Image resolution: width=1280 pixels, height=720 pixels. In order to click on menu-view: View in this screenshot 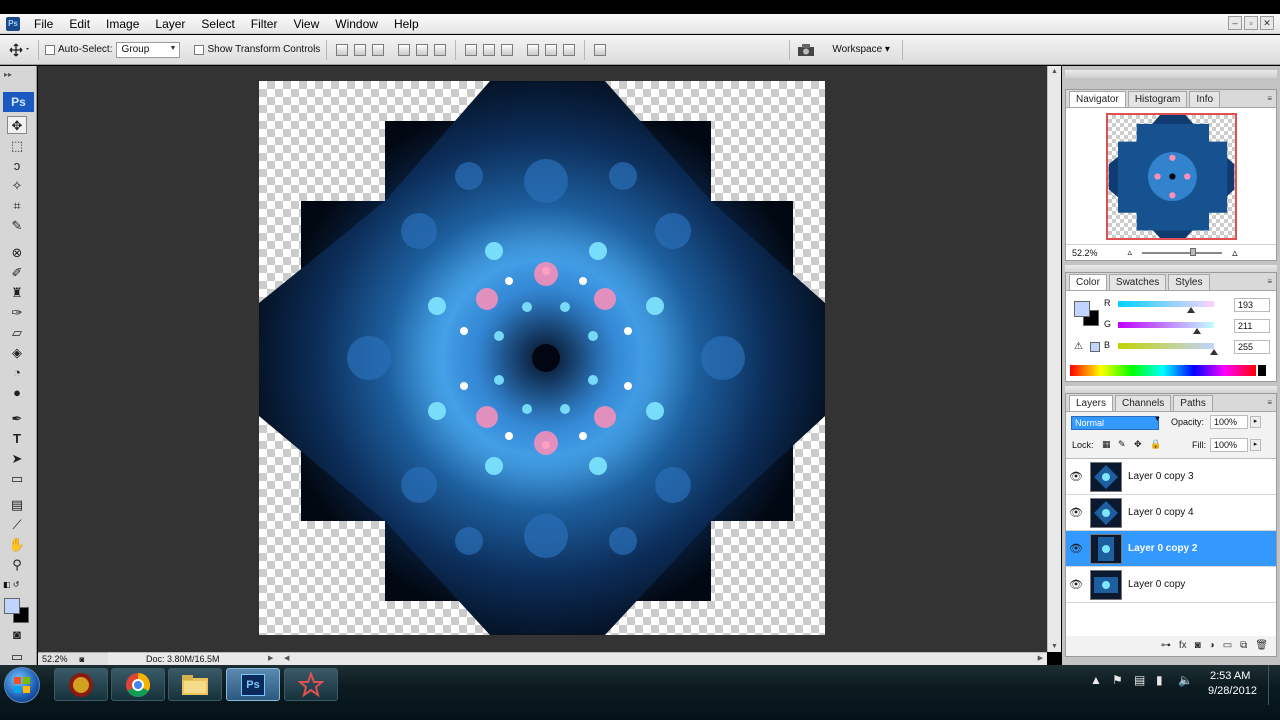, I will do `click(306, 24)`.